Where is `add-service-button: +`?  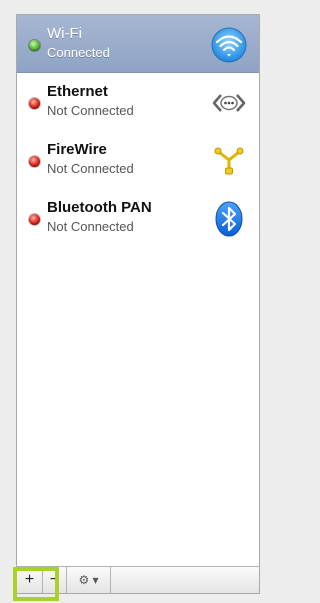 add-service-button: + is located at coordinates (30, 580).